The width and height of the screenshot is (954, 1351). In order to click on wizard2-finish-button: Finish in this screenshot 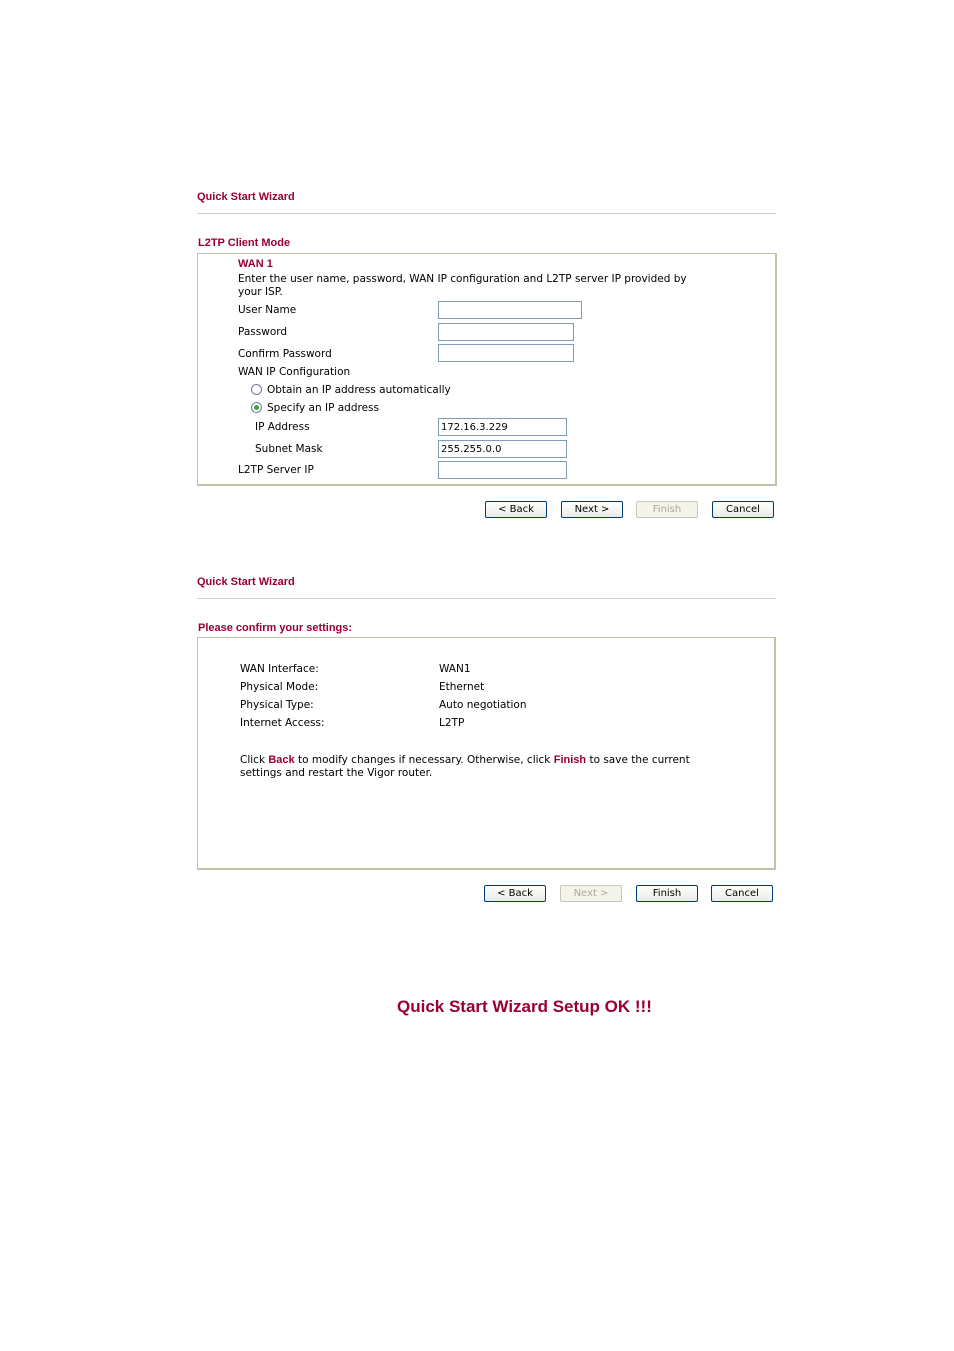, I will do `click(667, 893)`.